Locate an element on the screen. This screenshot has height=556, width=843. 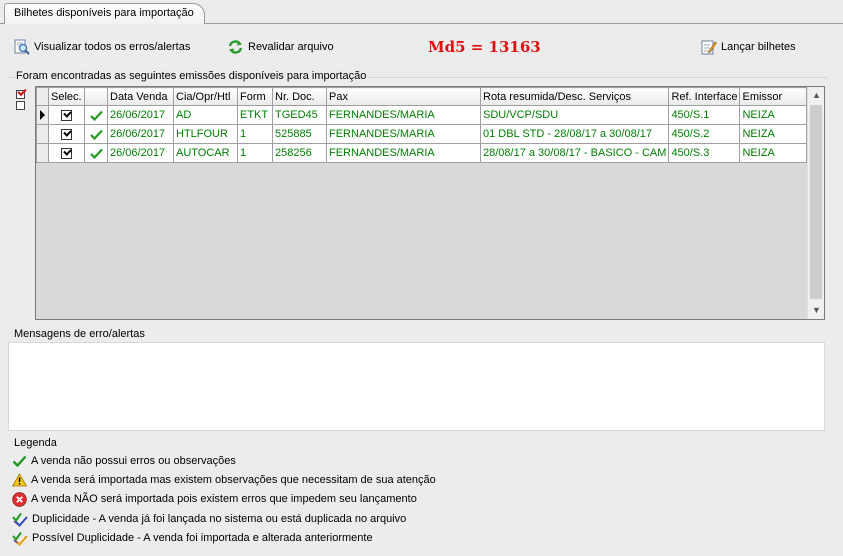
row-pointer-icon is located at coordinates (42, 115).